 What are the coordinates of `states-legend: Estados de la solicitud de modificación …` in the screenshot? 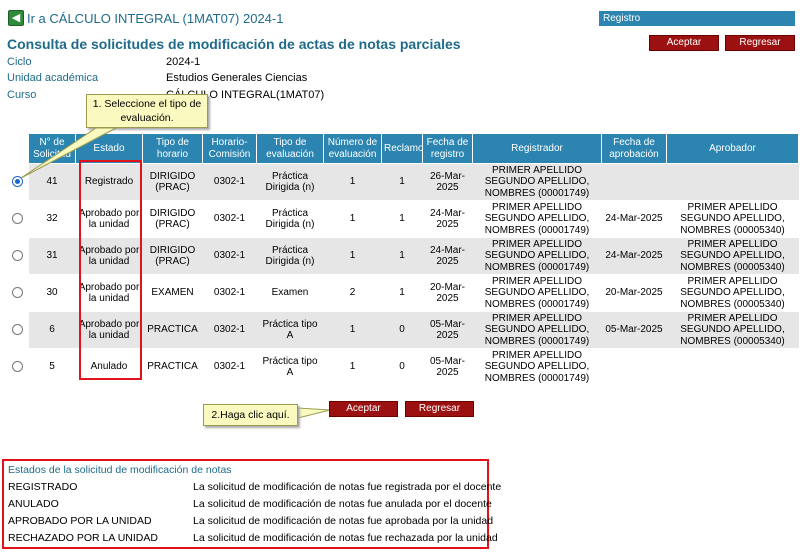 It's located at (251, 504).